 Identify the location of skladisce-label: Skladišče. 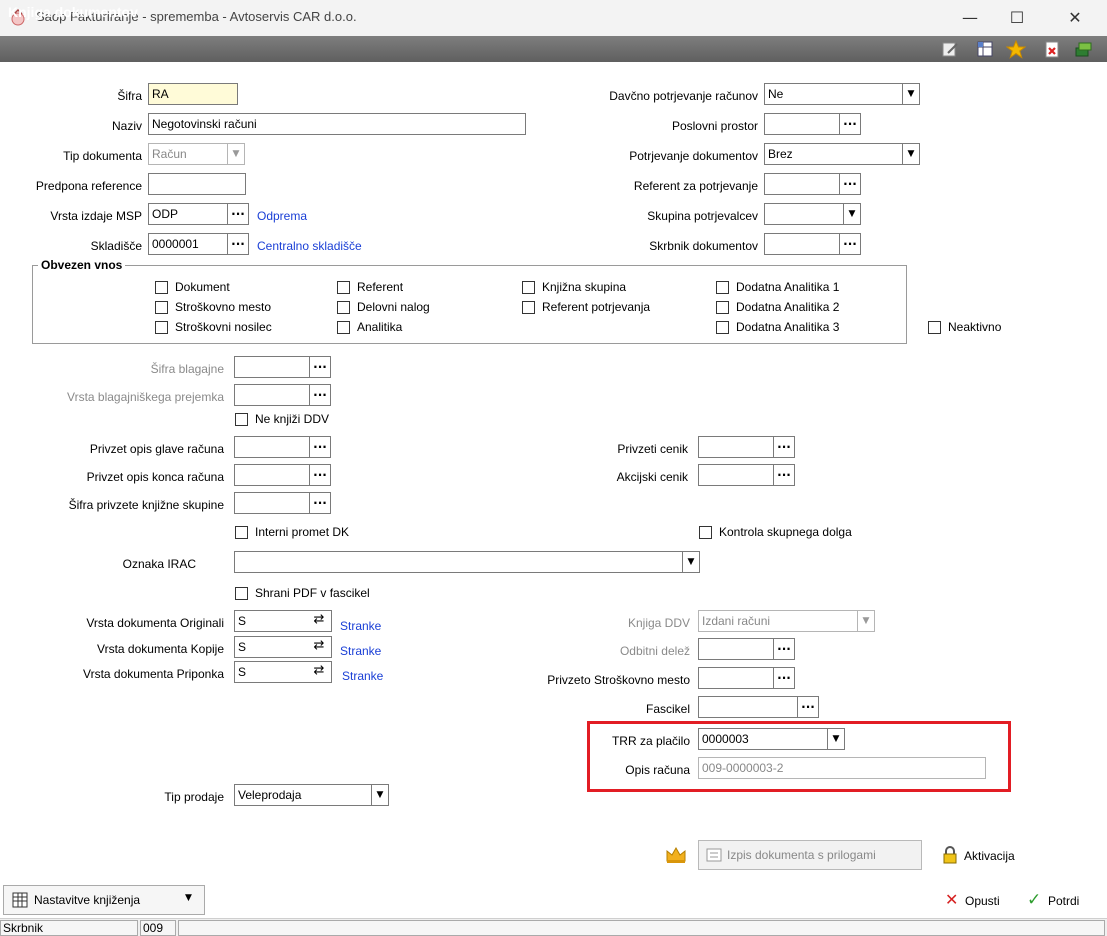
(116, 246).